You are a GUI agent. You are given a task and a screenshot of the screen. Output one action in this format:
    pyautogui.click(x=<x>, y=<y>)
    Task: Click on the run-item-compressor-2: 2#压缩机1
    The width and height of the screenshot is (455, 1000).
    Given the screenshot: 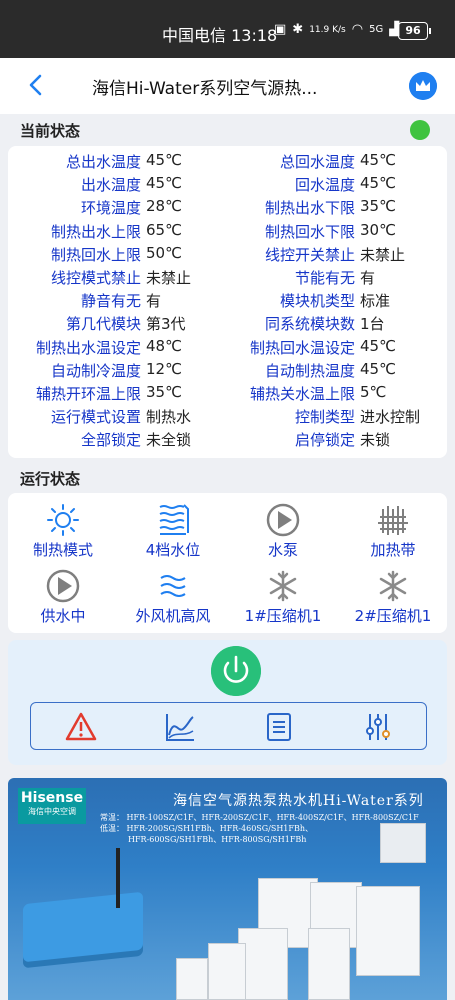 What is the action you would take?
    pyautogui.click(x=393, y=600)
    